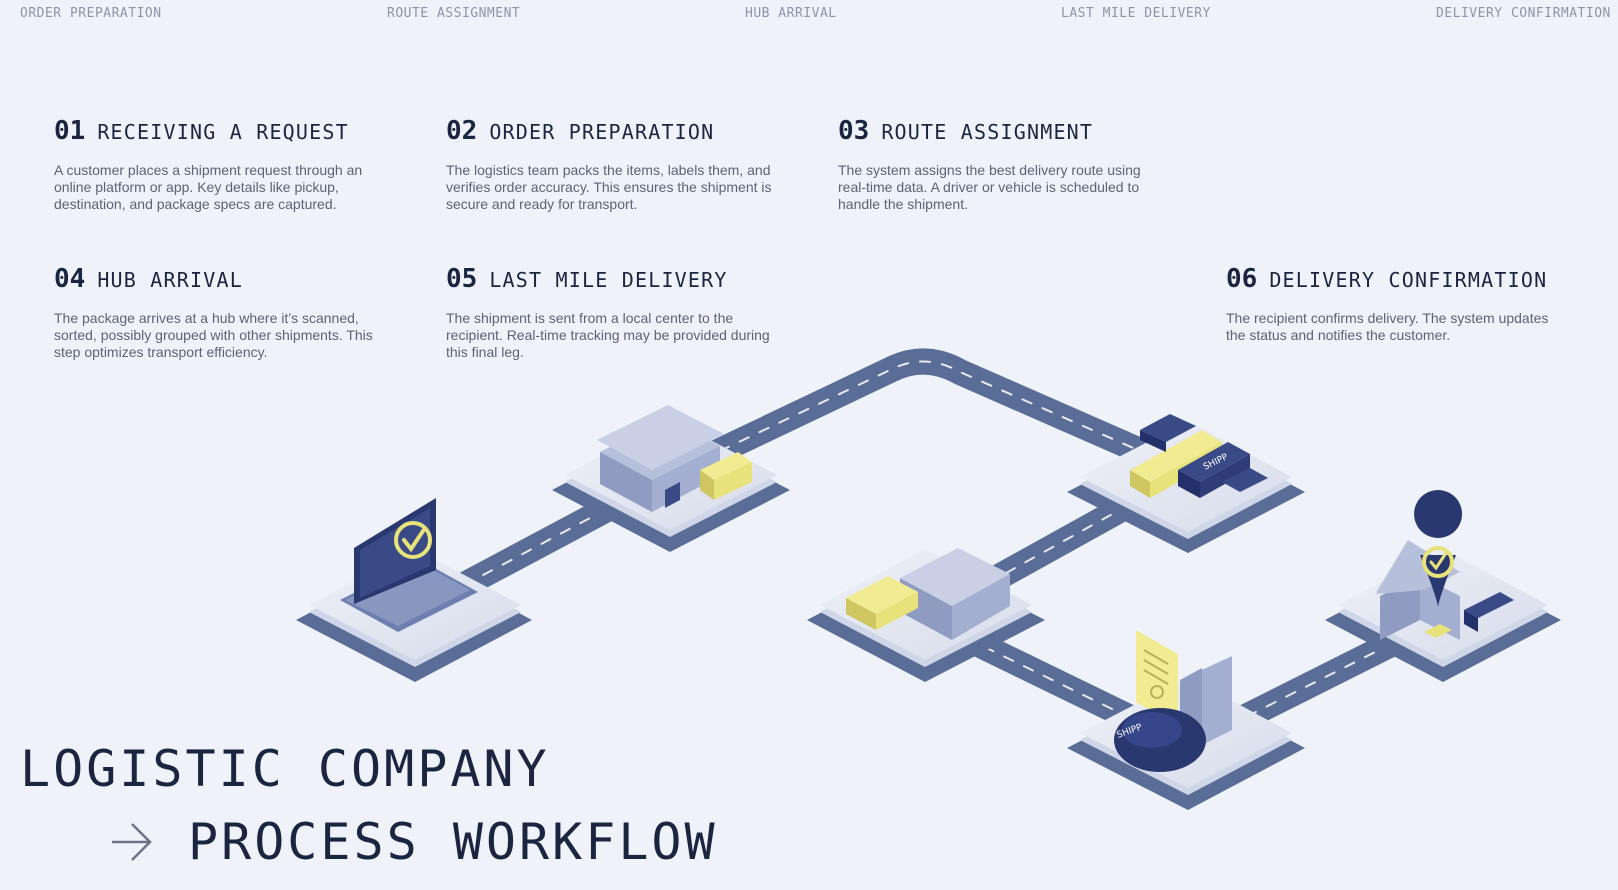 This screenshot has height=890, width=1618. What do you see at coordinates (223, 132) in the screenshot?
I see `step-title: RECEIVING A REQUEST` at bounding box center [223, 132].